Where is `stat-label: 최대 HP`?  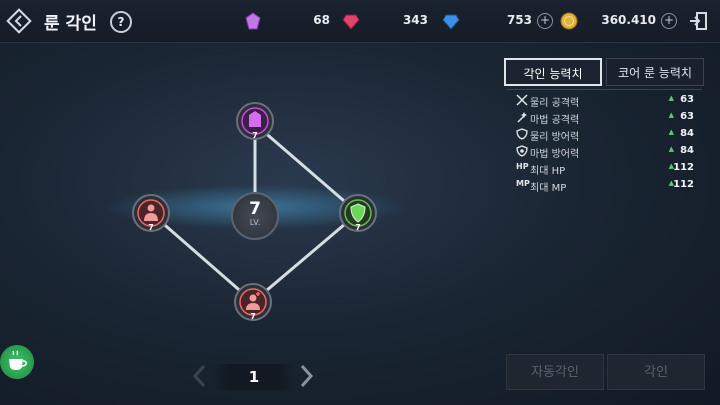 stat-label: 최대 HP is located at coordinates (548, 171).